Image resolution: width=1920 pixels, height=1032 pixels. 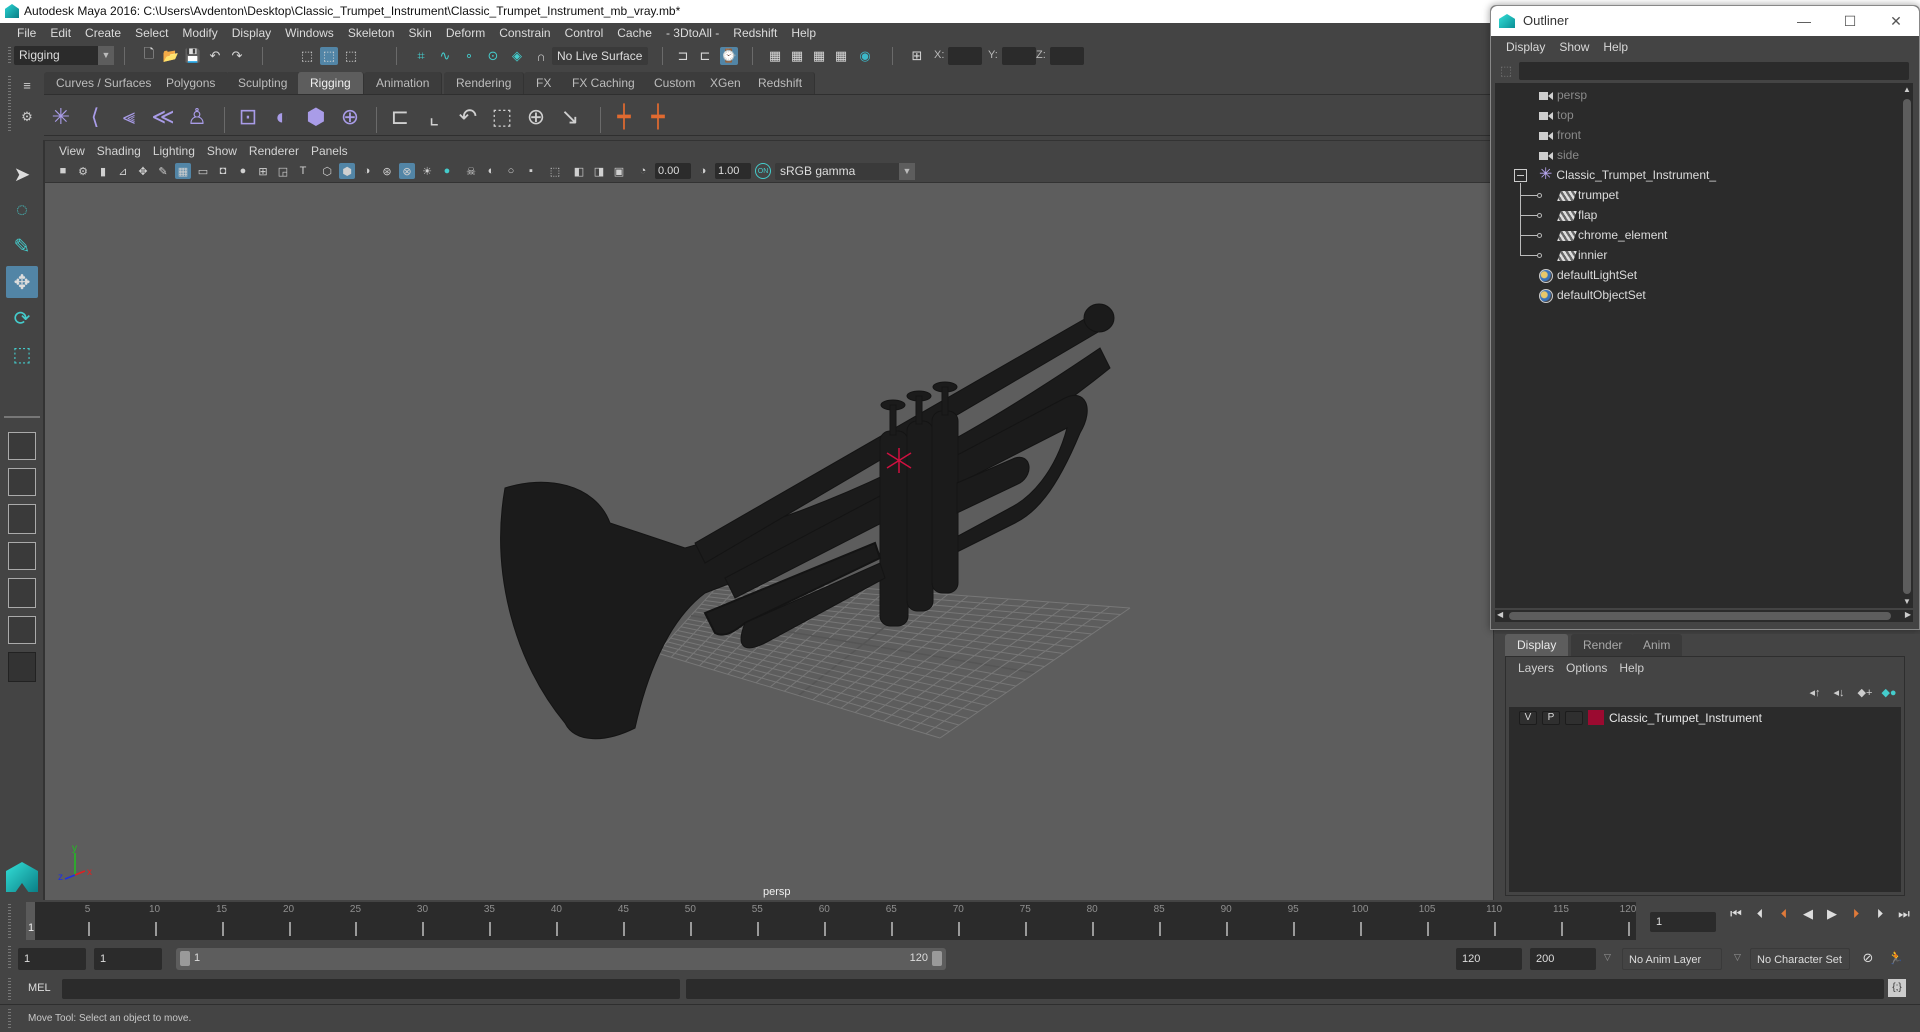 What do you see at coordinates (1904, 914) in the screenshot?
I see `go-to-end-icon: ⏭` at bounding box center [1904, 914].